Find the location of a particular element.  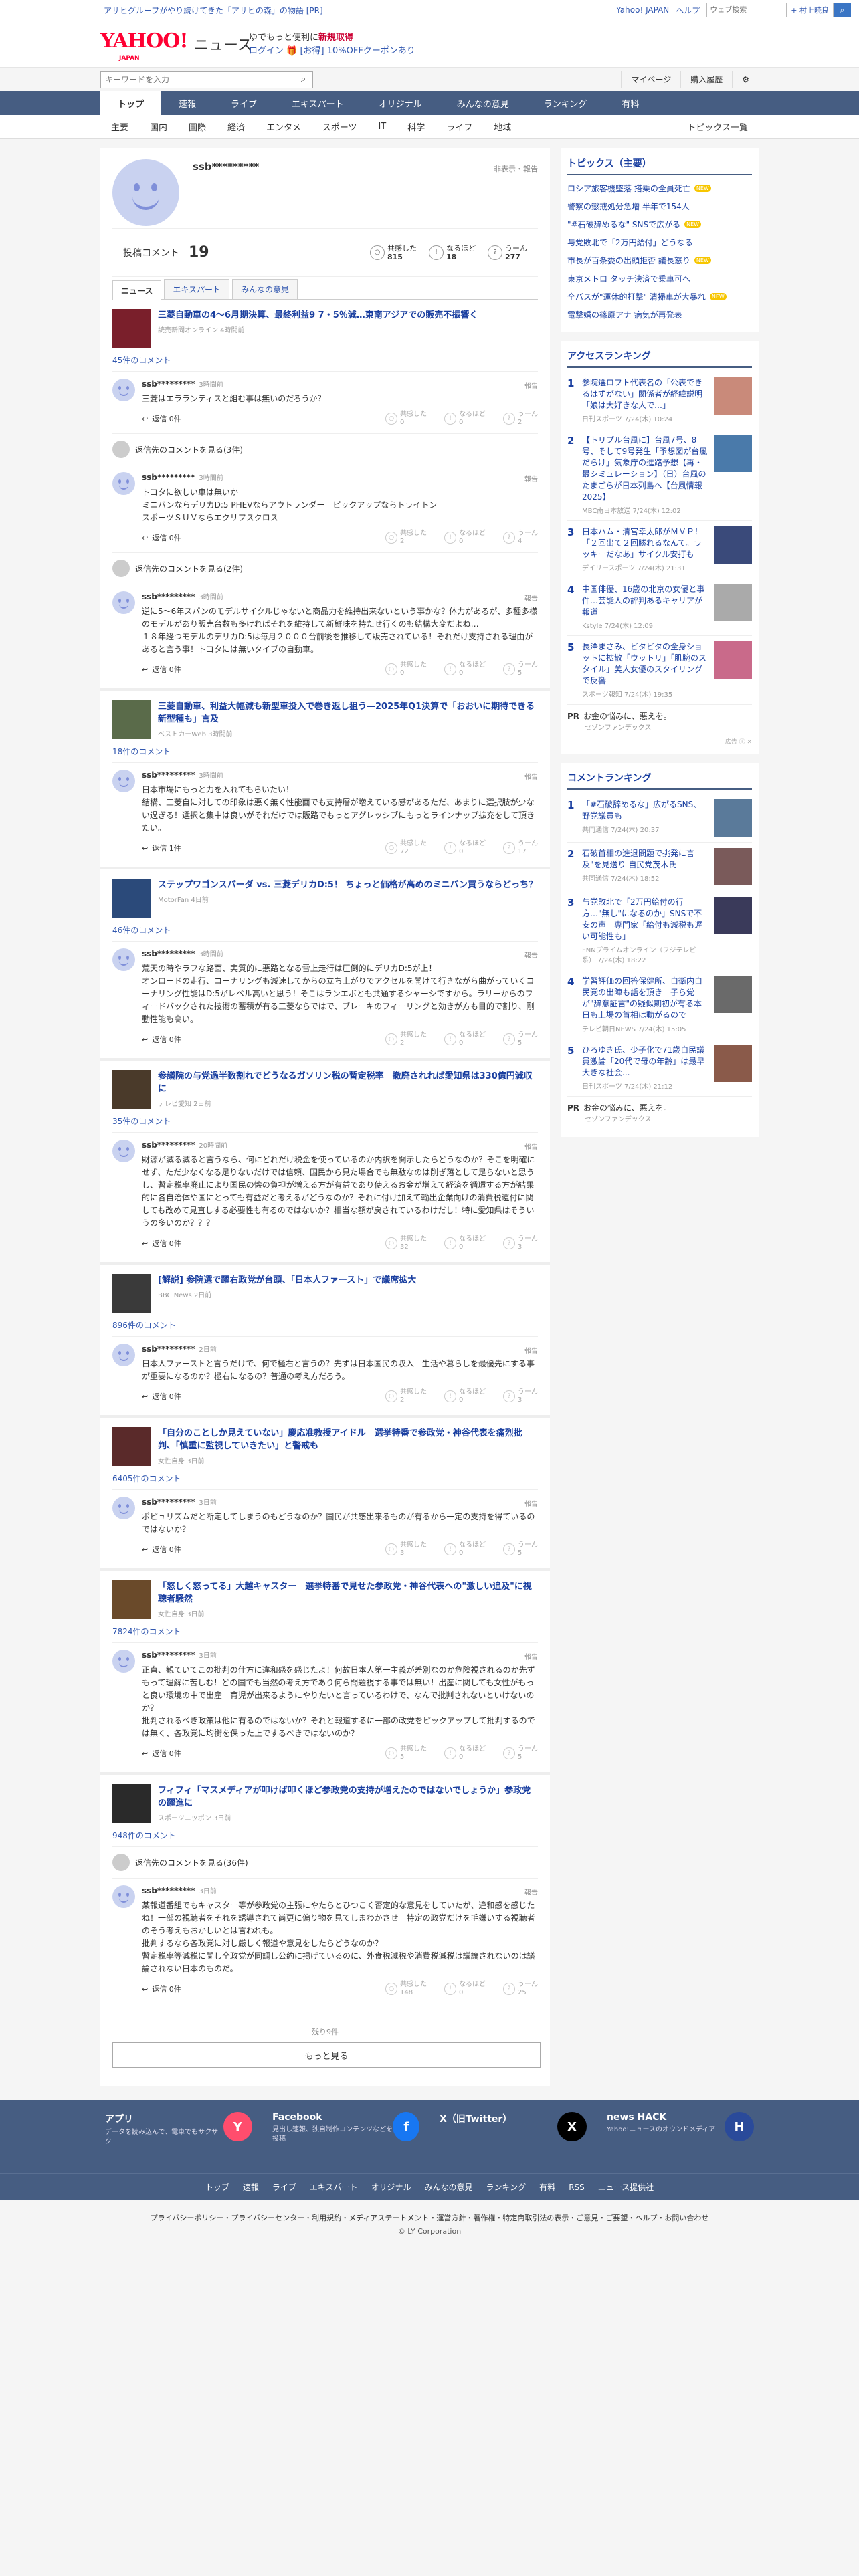

user-button: + 村上暁良 is located at coordinates (811, 10).